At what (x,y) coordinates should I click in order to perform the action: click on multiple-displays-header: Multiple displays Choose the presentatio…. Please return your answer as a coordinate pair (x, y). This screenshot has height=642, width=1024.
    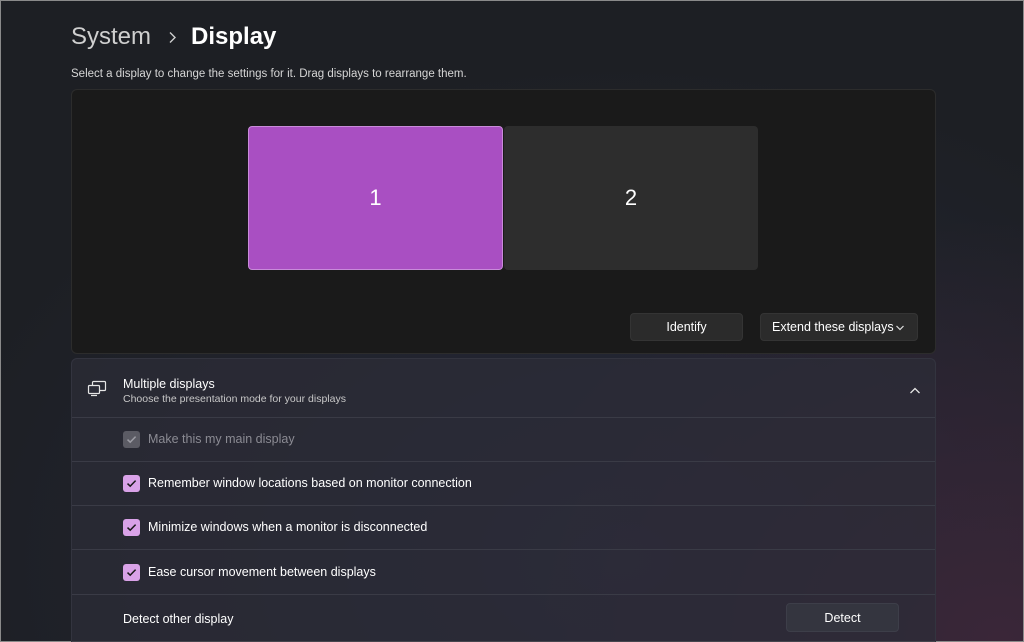
    Looking at the image, I should click on (503, 388).